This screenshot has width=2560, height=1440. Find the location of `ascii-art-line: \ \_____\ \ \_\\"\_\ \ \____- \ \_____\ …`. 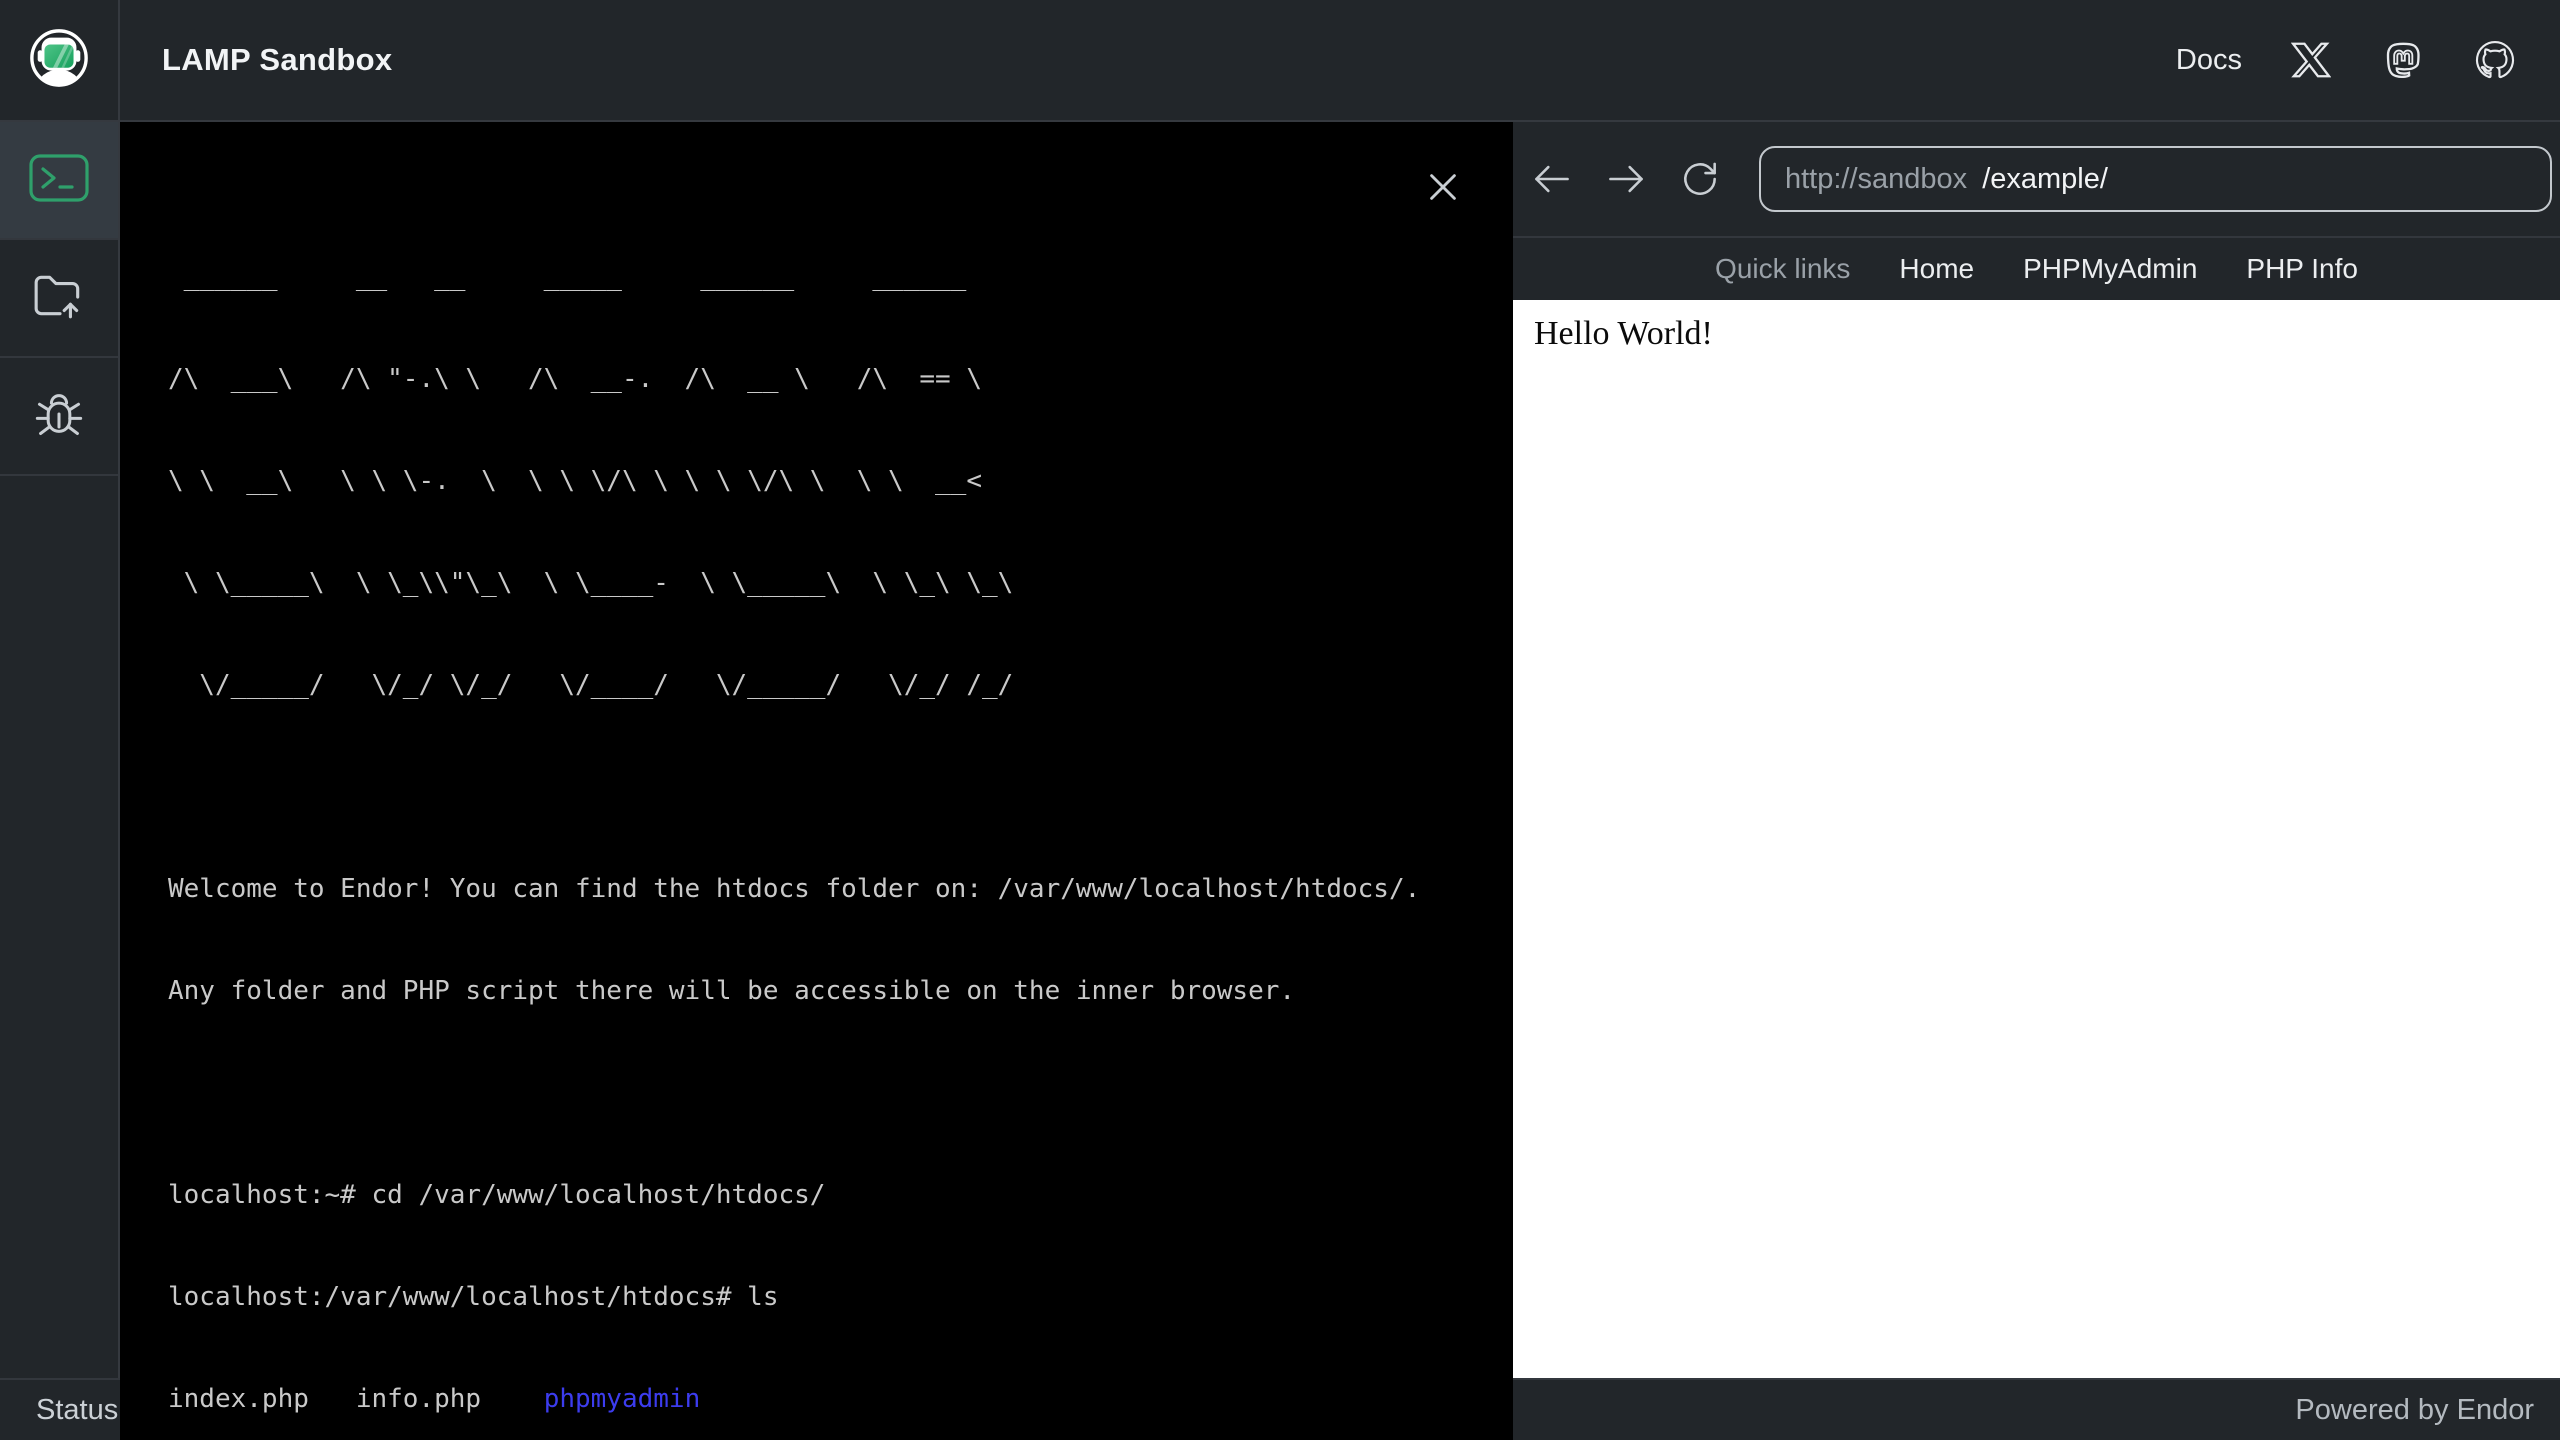

ascii-art-line: \ \_____\ \ \_\\"\_\ \ \____- \ \_____\ … is located at coordinates (591, 583).